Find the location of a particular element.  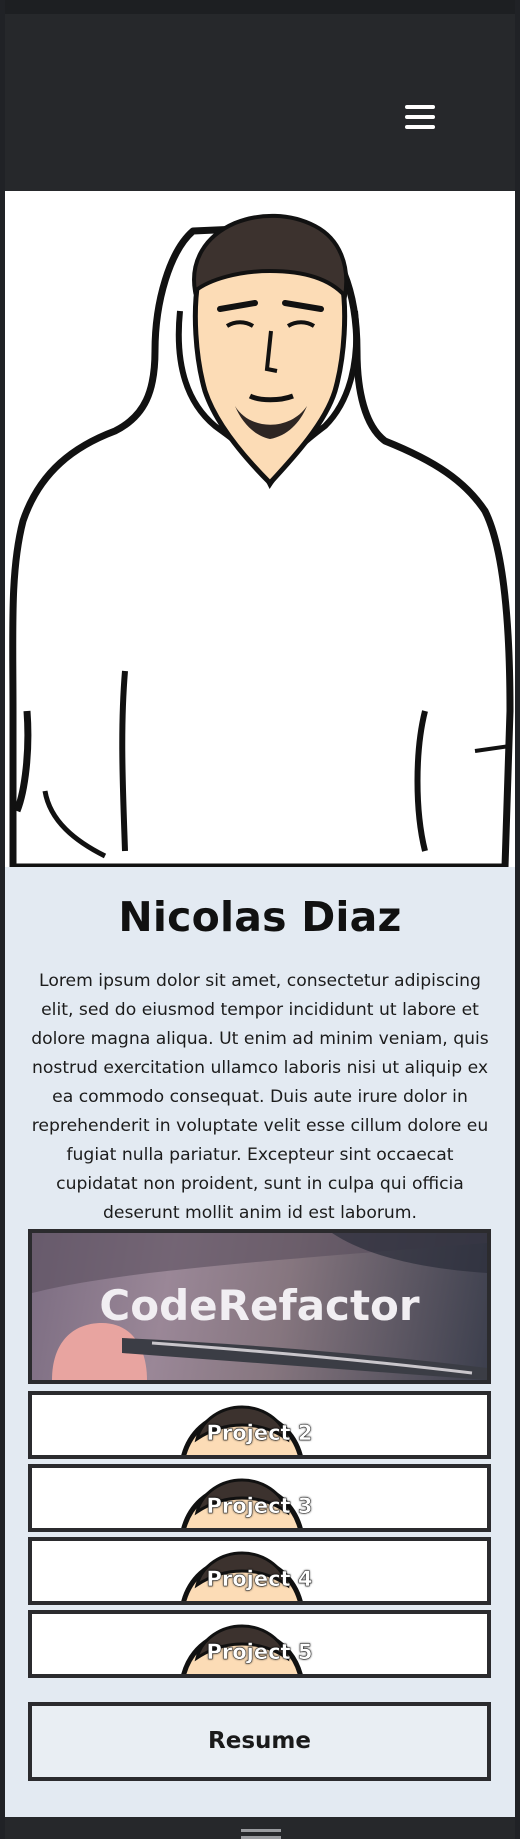

project-card-title: Project 4 is located at coordinates (259, 1579).